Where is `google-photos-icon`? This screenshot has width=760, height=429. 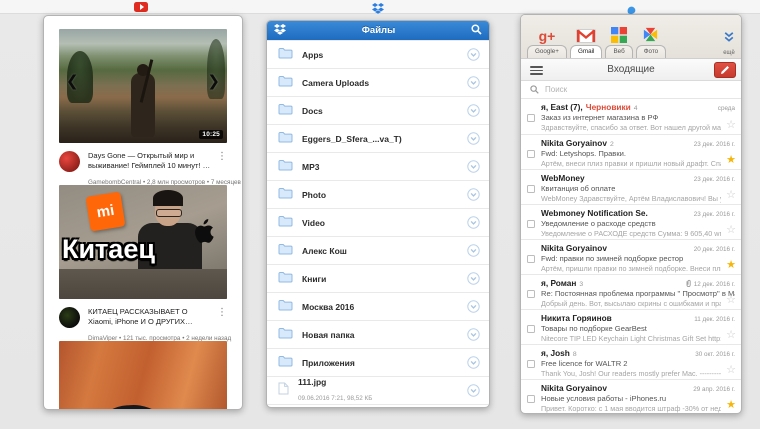 google-photos-icon is located at coordinates (650, 34).